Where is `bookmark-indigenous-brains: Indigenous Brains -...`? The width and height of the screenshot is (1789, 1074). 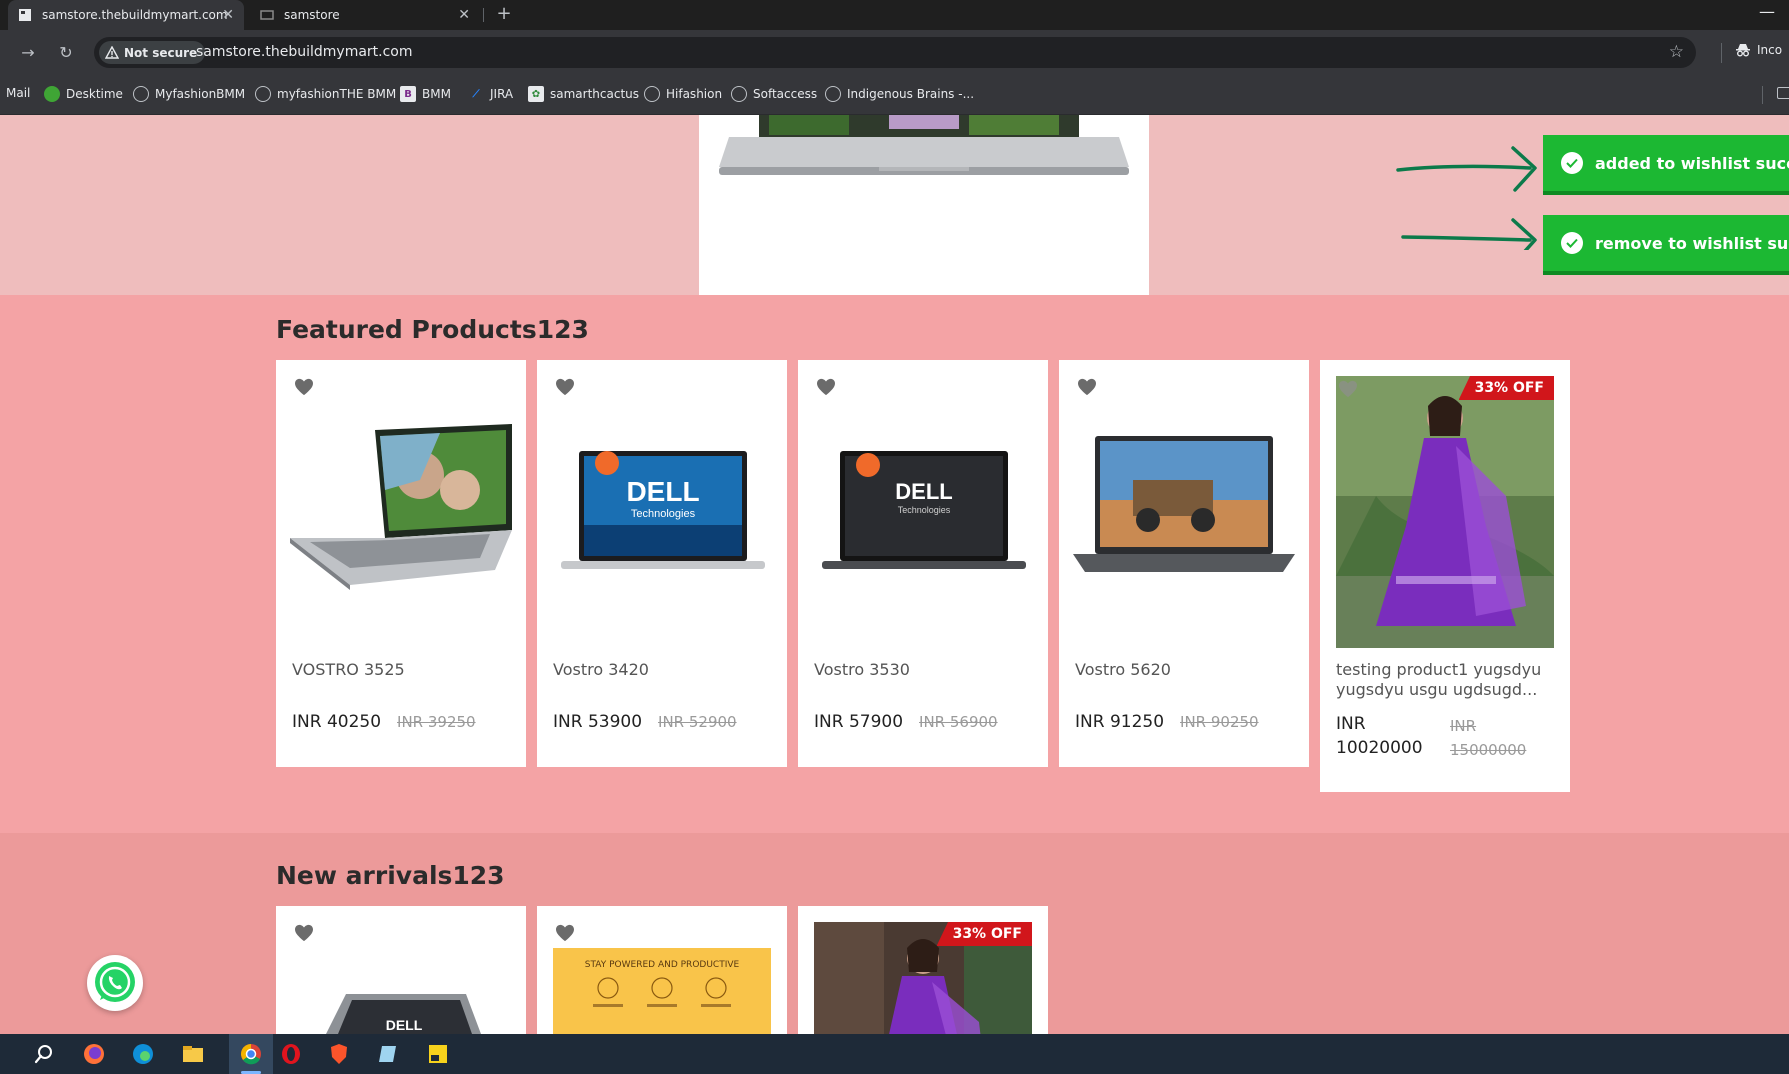
bookmark-indigenous-brains: Indigenous Brains -... is located at coordinates (899, 94).